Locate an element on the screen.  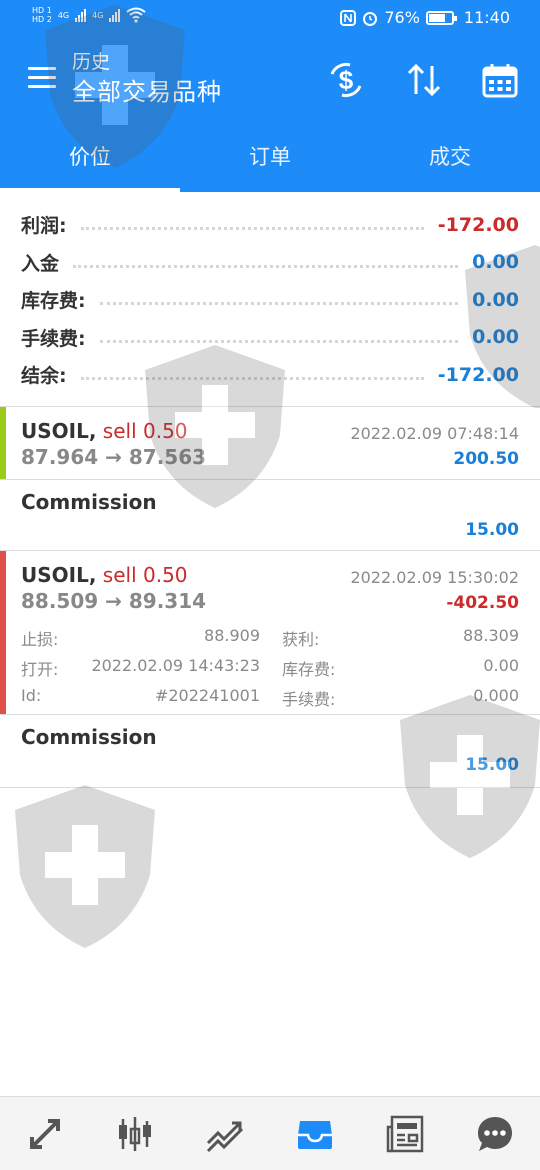
tab-deals: 成交 is located at coordinates (450, 157).